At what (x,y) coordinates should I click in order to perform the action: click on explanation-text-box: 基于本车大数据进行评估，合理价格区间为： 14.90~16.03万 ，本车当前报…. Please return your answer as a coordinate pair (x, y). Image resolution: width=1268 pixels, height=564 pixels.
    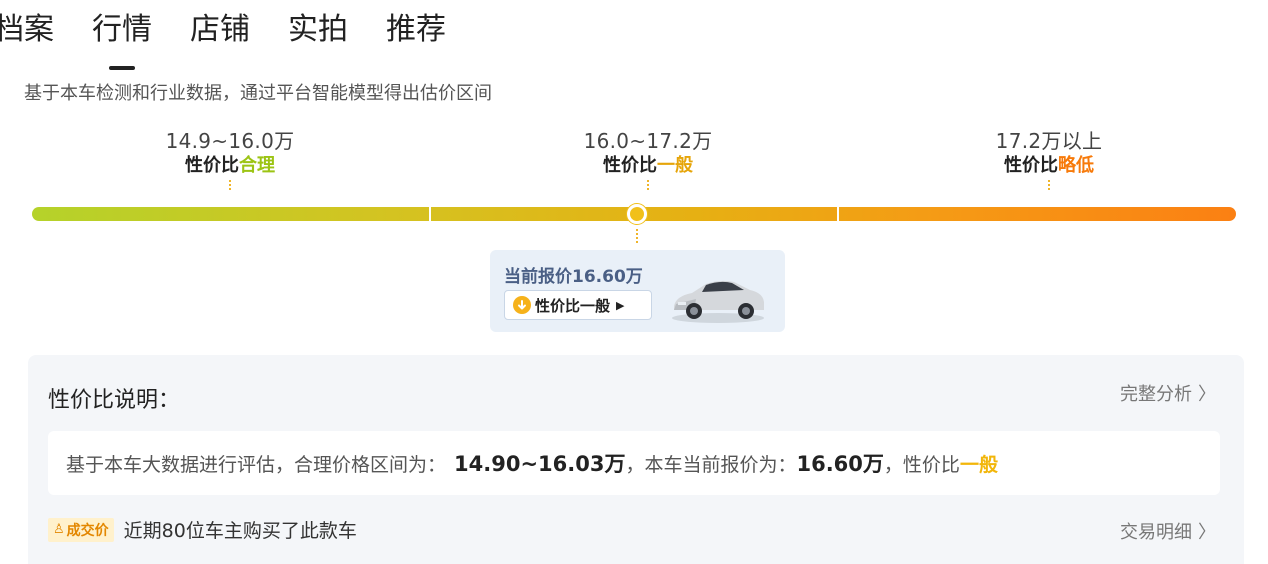
    Looking at the image, I should click on (634, 463).